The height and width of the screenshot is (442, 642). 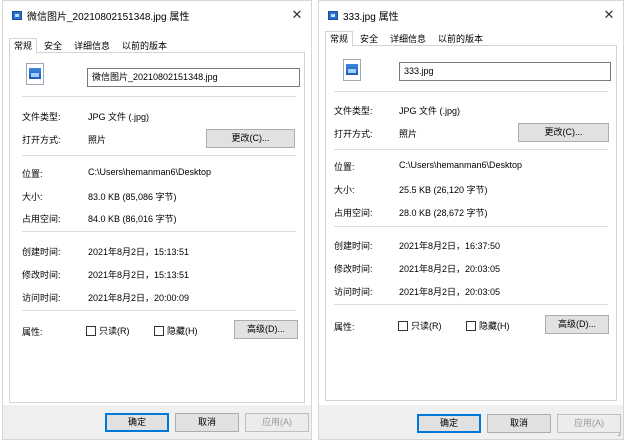 What do you see at coordinates (619, 432) in the screenshot?
I see `resize-grip-icon: ⌟` at bounding box center [619, 432].